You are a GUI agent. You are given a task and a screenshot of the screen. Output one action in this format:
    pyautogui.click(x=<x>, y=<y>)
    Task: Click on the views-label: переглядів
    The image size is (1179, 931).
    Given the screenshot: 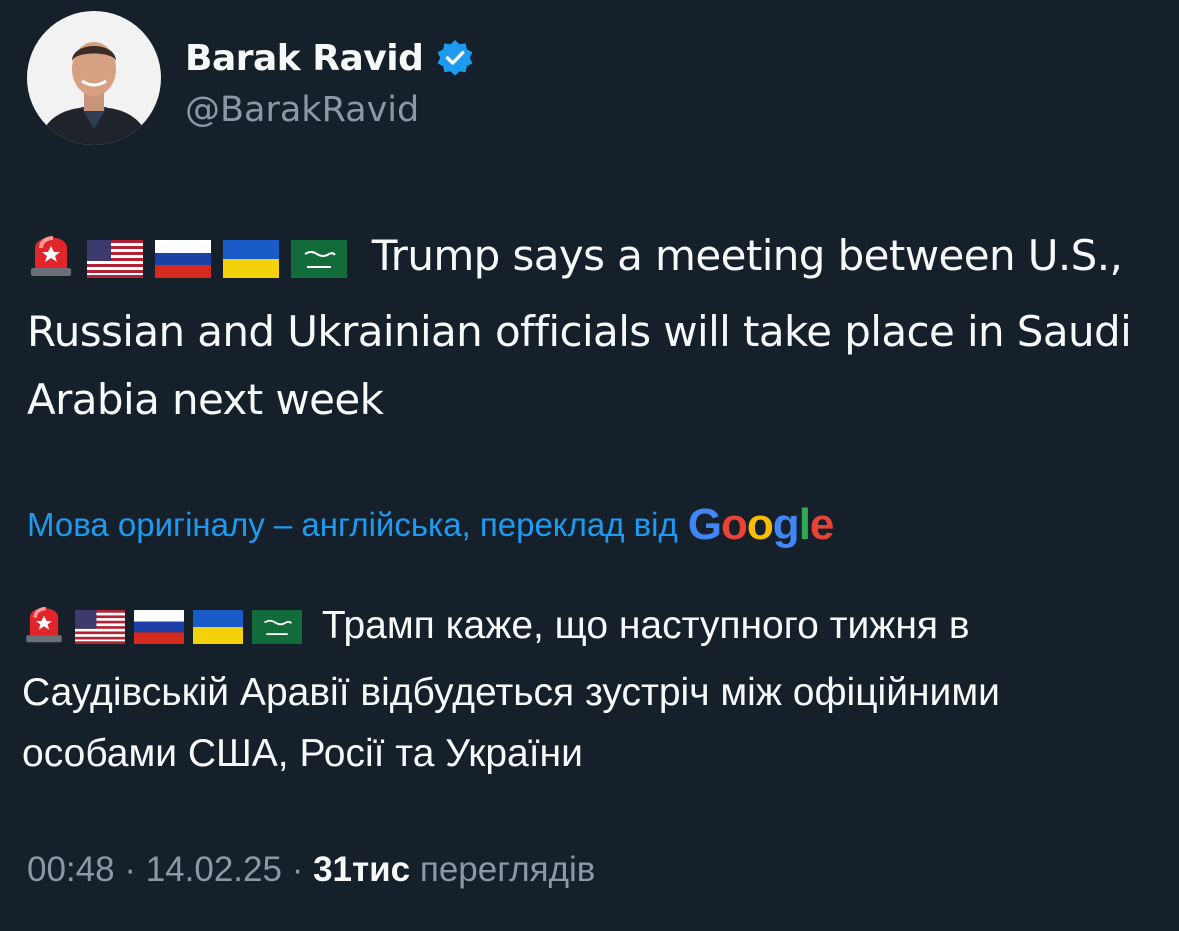 What is the action you would take?
    pyautogui.click(x=507, y=869)
    